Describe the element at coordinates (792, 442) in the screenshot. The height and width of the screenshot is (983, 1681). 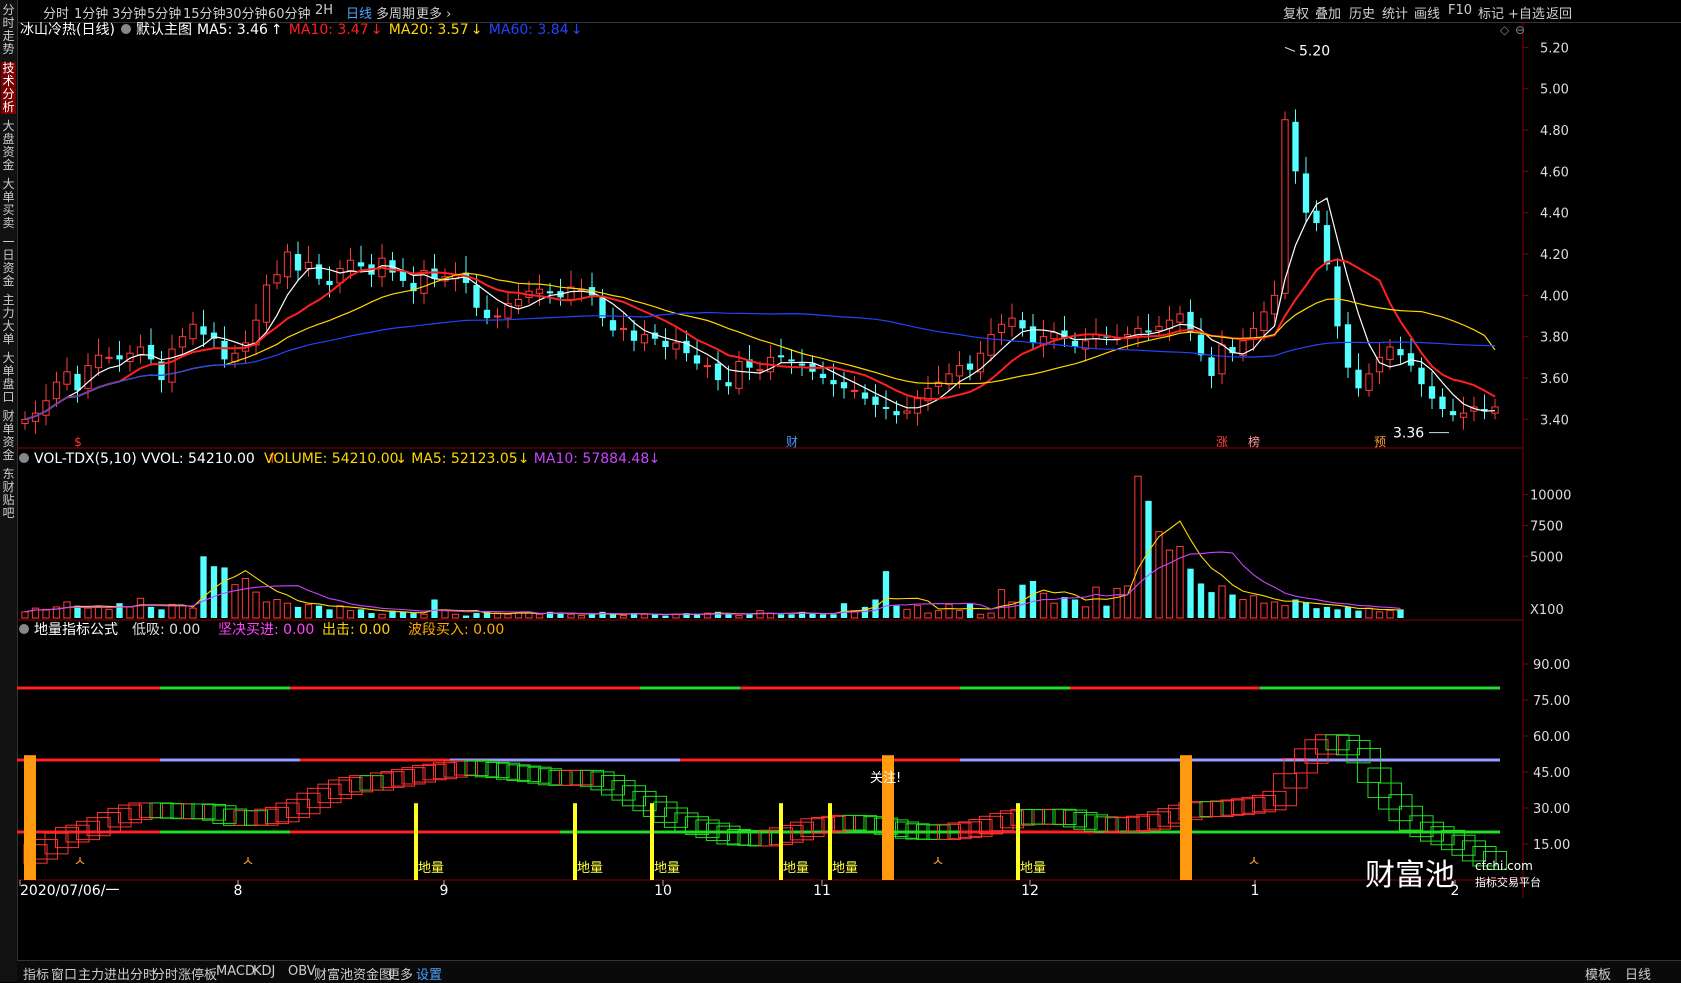
I see `event-marker-1: 财` at that location.